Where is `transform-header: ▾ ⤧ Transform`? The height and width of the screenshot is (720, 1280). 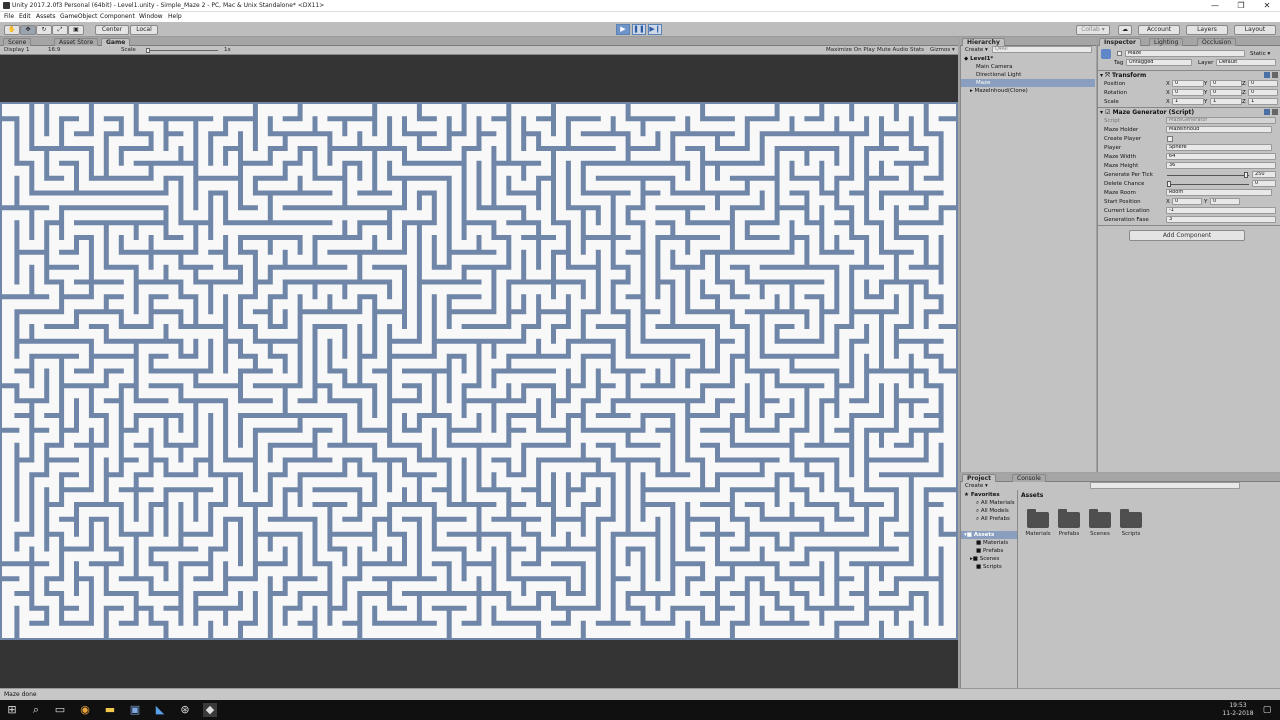
transform-header: ▾ ⤧ Transform is located at coordinates (1123, 76).